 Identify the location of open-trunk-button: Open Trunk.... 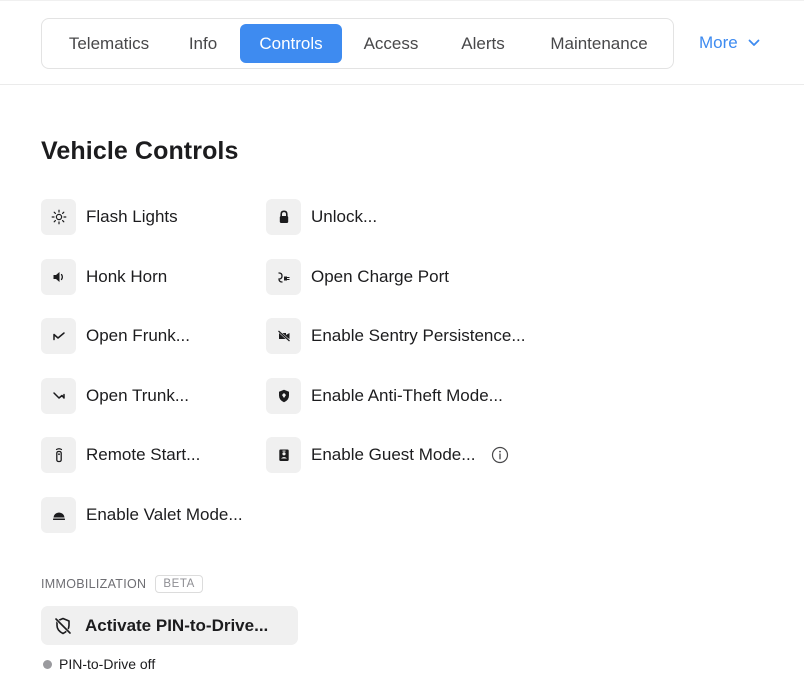
(115, 396).